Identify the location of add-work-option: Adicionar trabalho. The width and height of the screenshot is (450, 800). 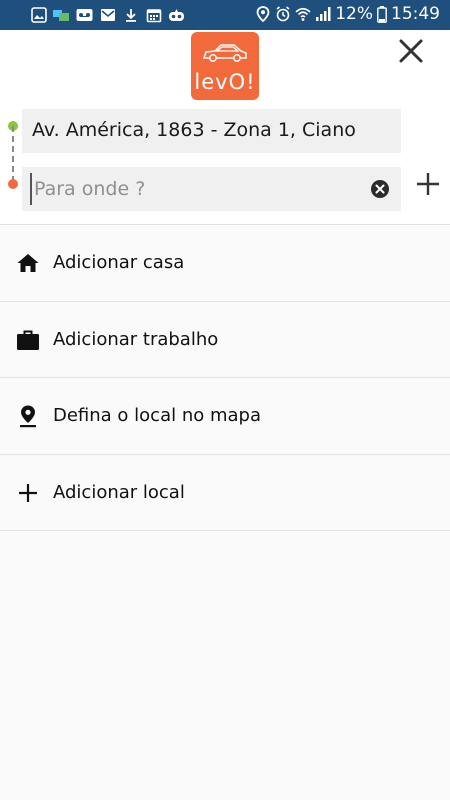
(225, 340).